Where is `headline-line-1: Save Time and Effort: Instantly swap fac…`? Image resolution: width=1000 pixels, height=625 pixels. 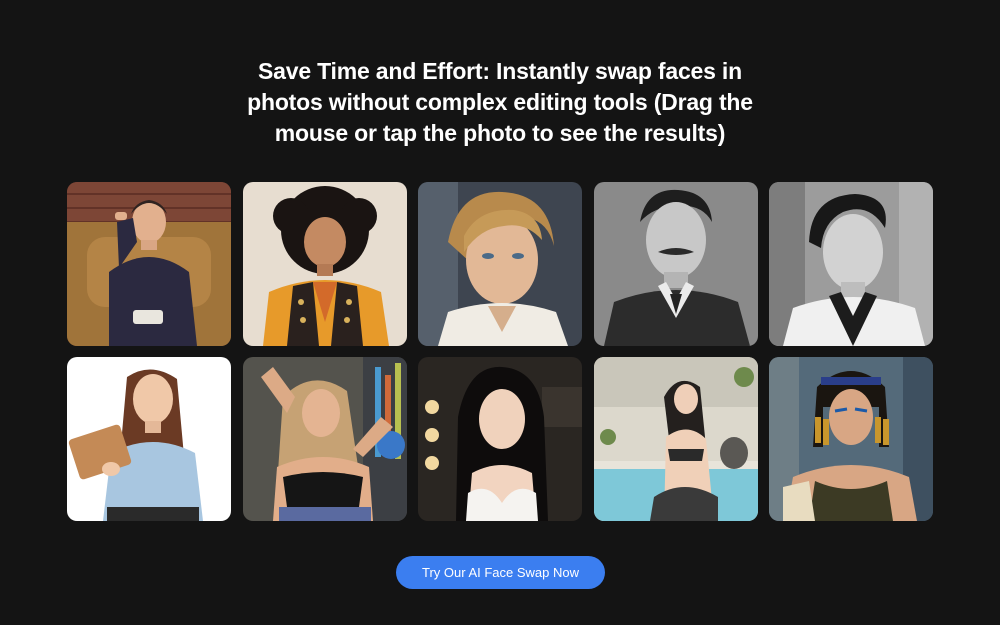
headline-line-1: Save Time and Effort: Instantly swap fac… is located at coordinates (500, 71).